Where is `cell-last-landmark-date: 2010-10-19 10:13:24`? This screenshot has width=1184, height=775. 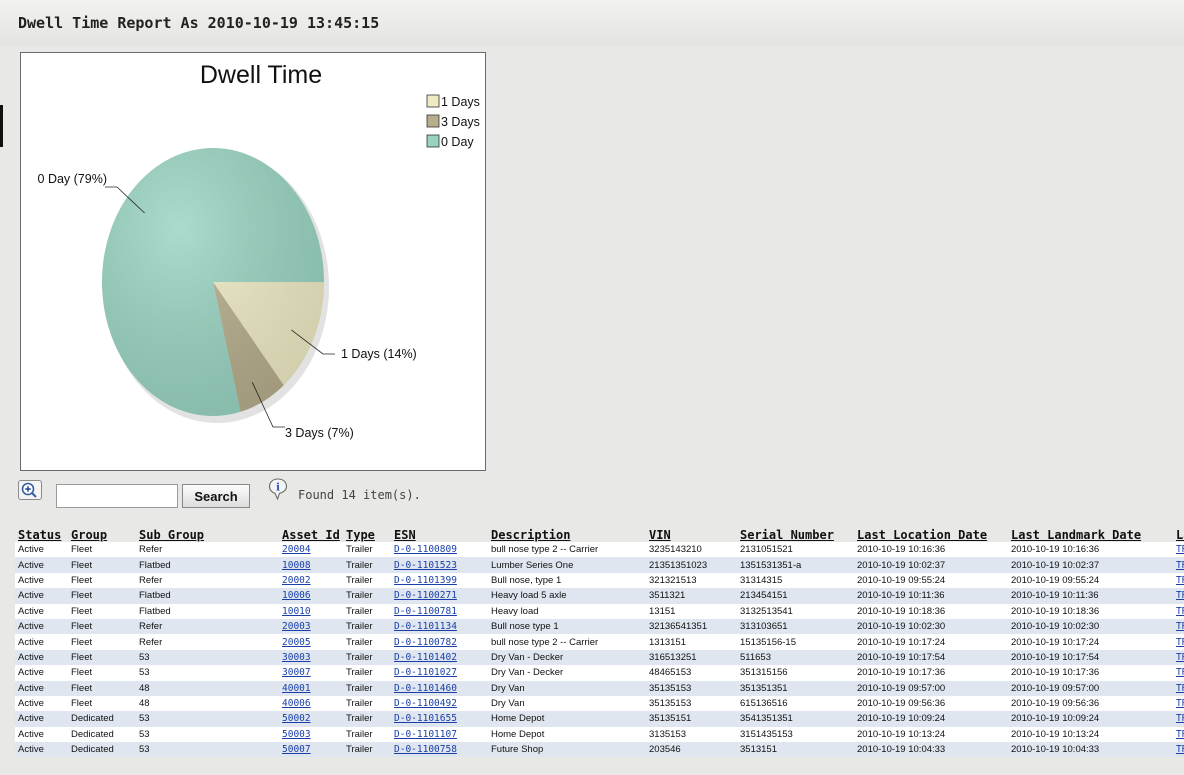 cell-last-landmark-date: 2010-10-19 10:13:24 is located at coordinates (1090, 734).